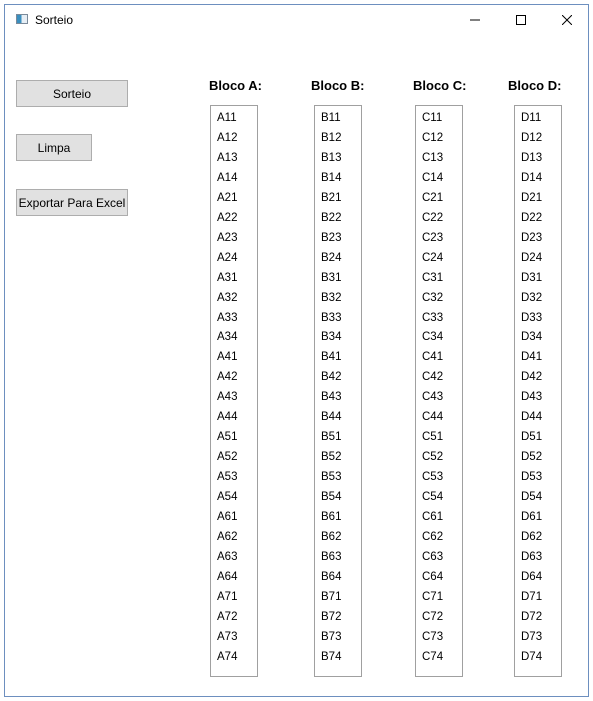 Image resolution: width=593 pixels, height=701 pixels. What do you see at coordinates (531, 158) in the screenshot?
I see `list-item: D13` at bounding box center [531, 158].